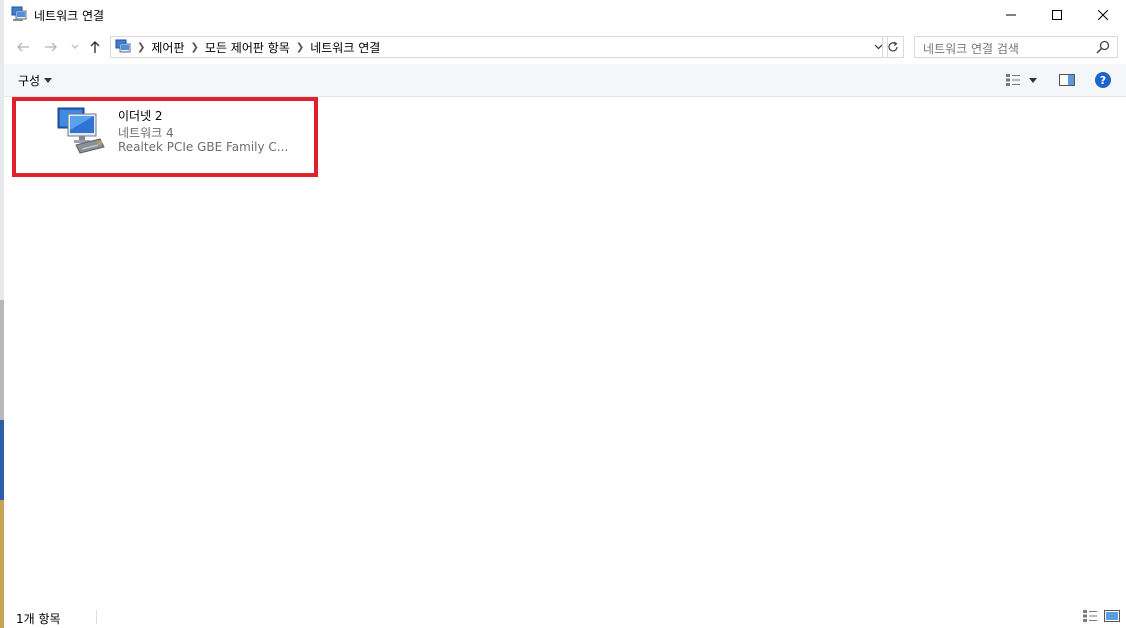 Image resolution: width=1126 pixels, height=628 pixels. What do you see at coordinates (29, 81) in the screenshot?
I see `organize-label: 구성` at bounding box center [29, 81].